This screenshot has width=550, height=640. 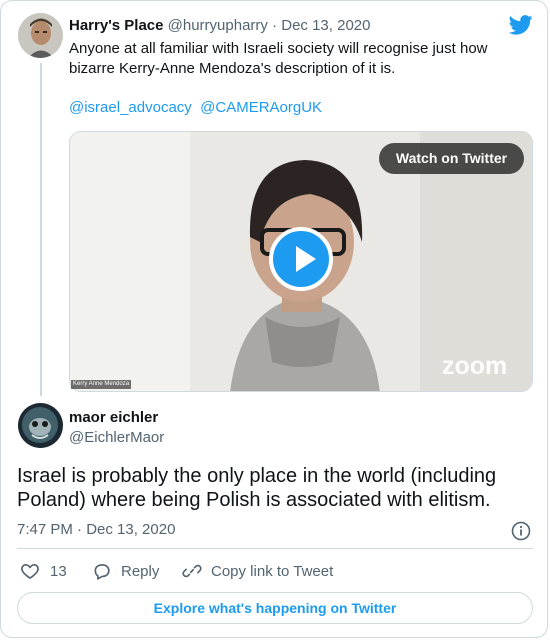 What do you see at coordinates (58, 571) in the screenshot?
I see `like-count: 13` at bounding box center [58, 571].